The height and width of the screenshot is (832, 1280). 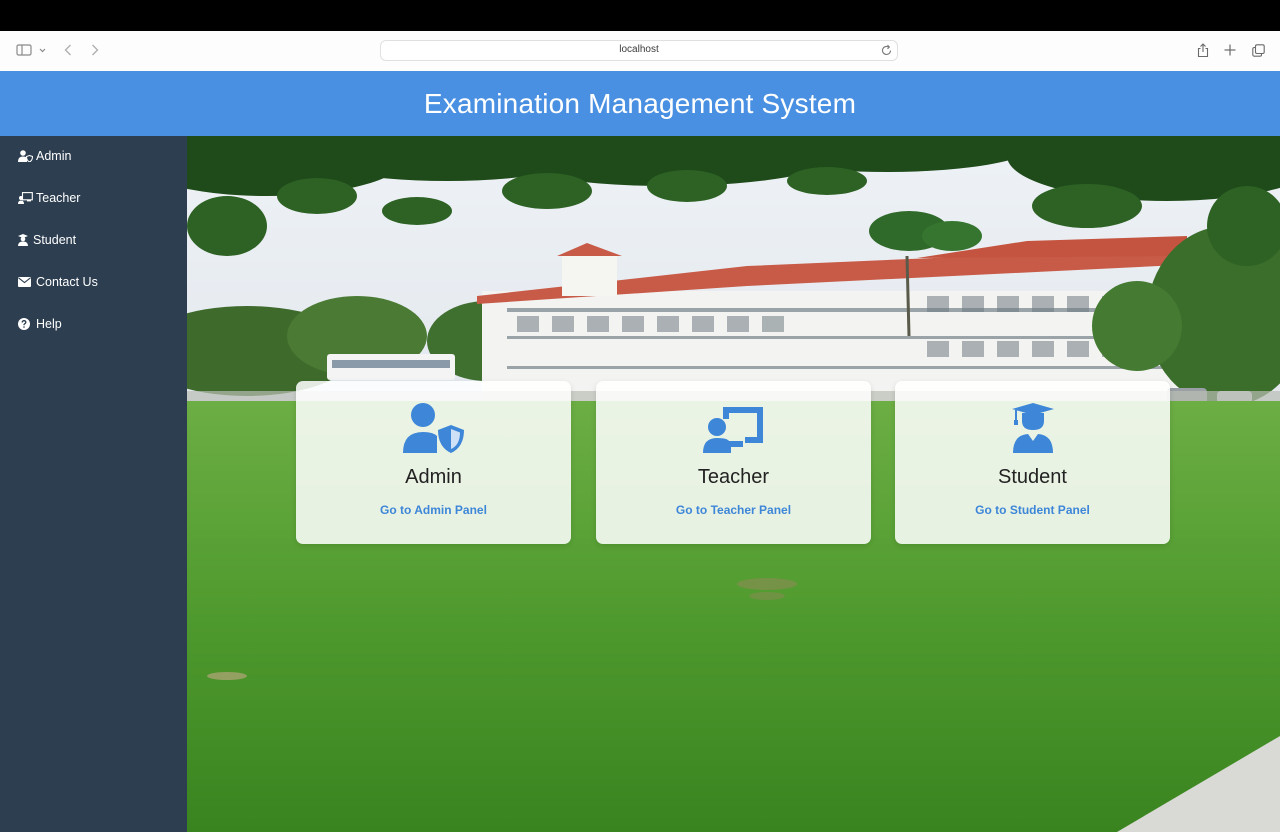 What do you see at coordinates (54, 156) in the screenshot?
I see `sidebar-item-label: Admin` at bounding box center [54, 156].